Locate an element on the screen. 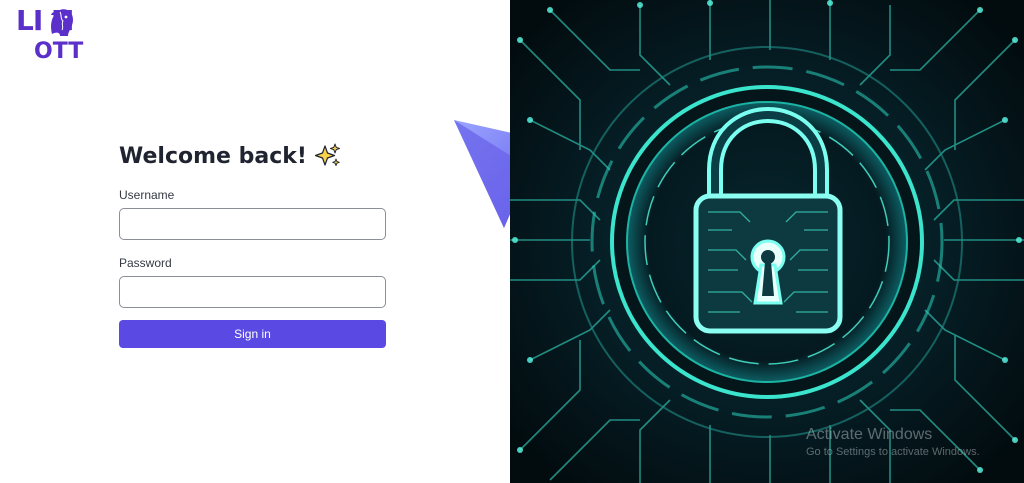  username-input is located at coordinates (252, 224).